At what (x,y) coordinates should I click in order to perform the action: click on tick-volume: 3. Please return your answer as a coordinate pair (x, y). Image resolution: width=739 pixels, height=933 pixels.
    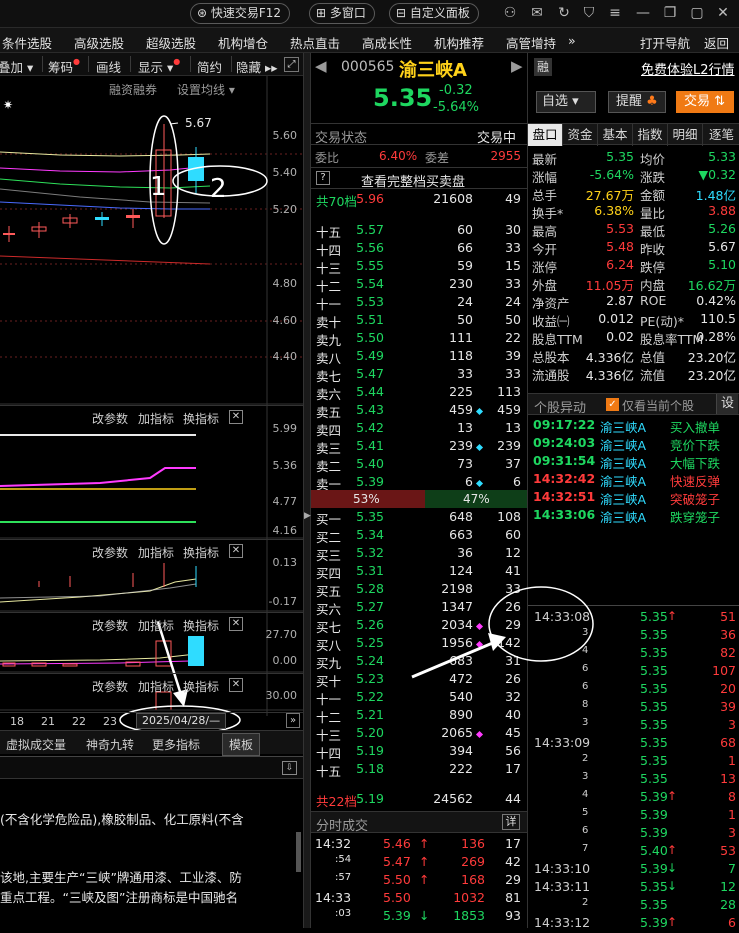
    Looking at the image, I should click on (732, 832).